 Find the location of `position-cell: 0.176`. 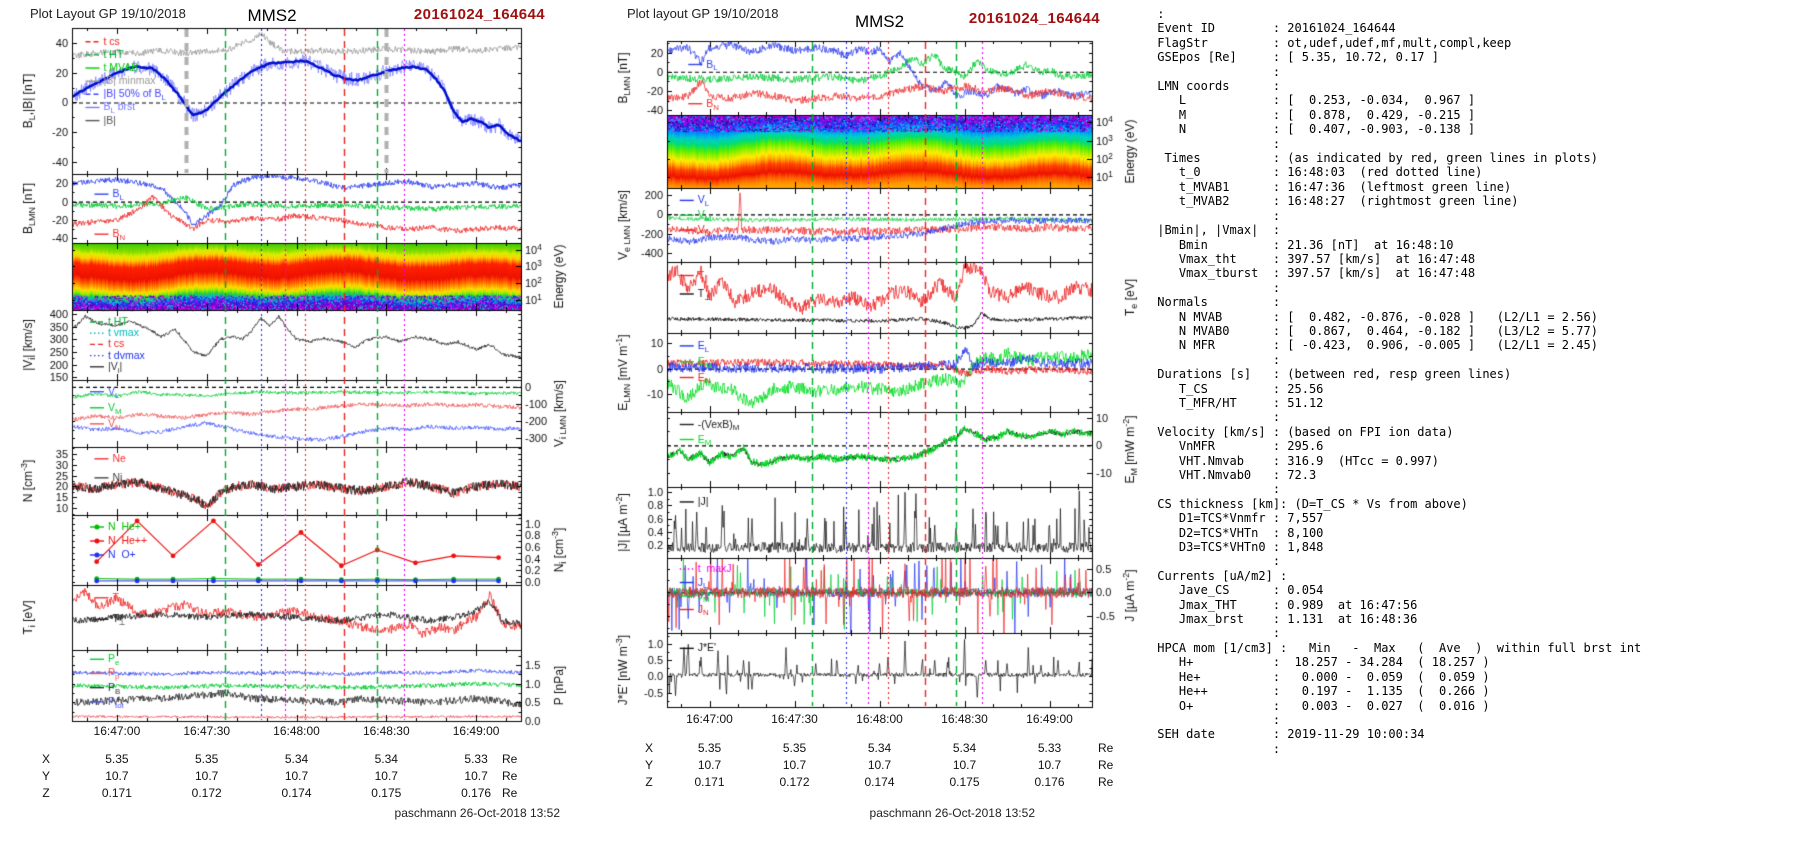

position-cell: 0.176 is located at coordinates (1049, 782).